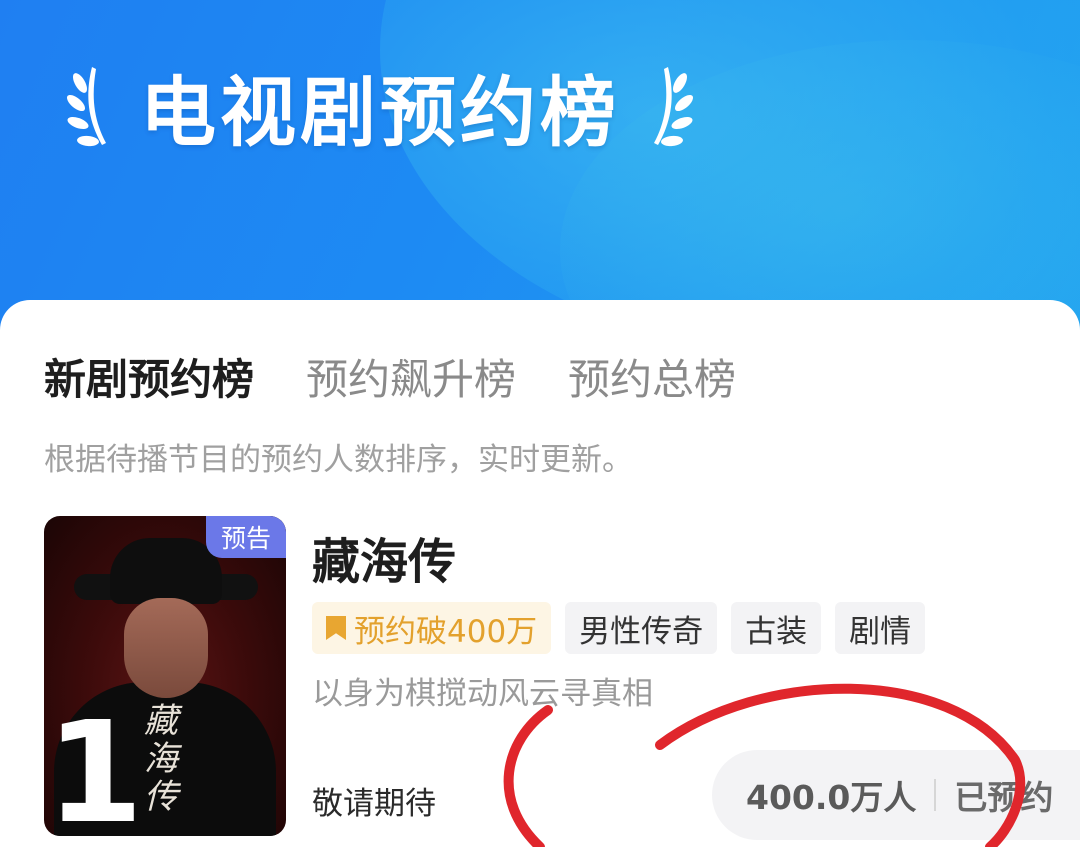  What do you see at coordinates (1004, 797) in the screenshot?
I see `reserve-label: 已预约` at bounding box center [1004, 797].